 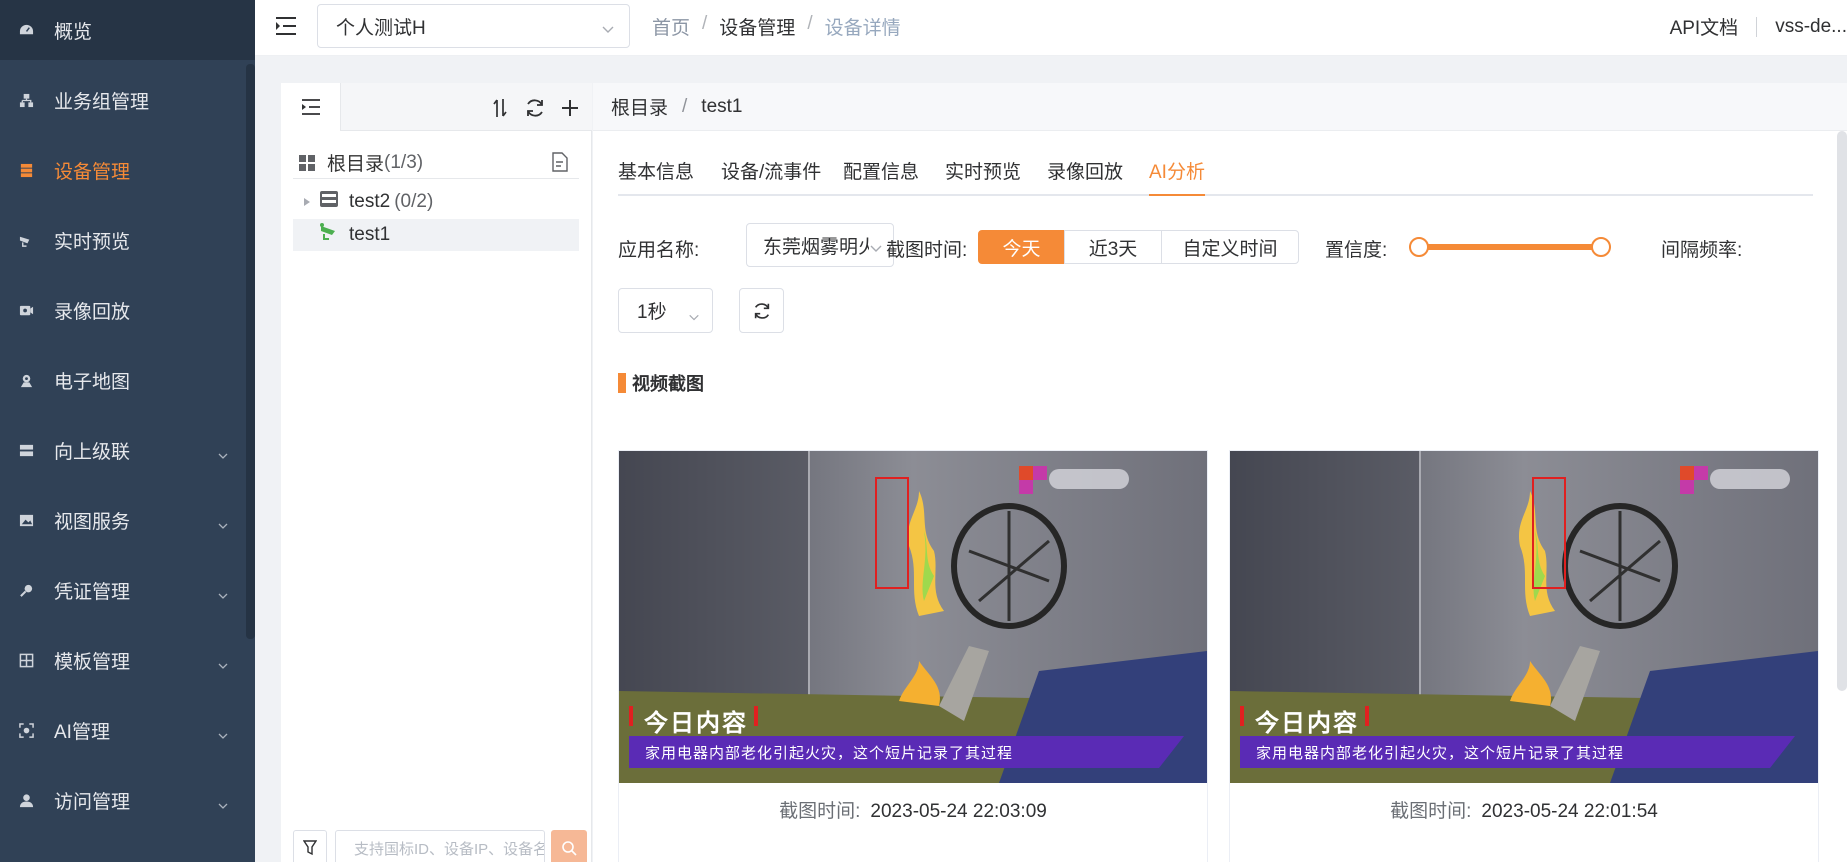 What do you see at coordinates (307, 202) in the screenshot?
I see `caret-right-icon` at bounding box center [307, 202].